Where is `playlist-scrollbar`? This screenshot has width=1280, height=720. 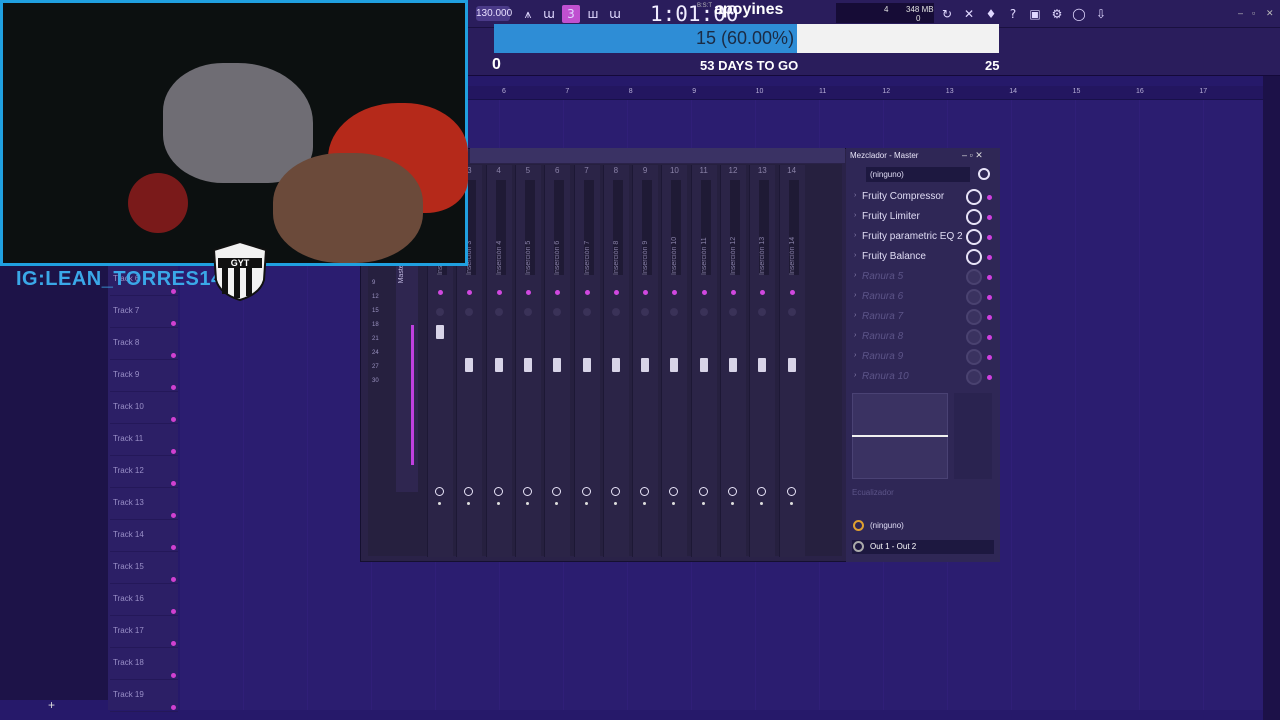
playlist-scrollbar is located at coordinates (1271, 398).